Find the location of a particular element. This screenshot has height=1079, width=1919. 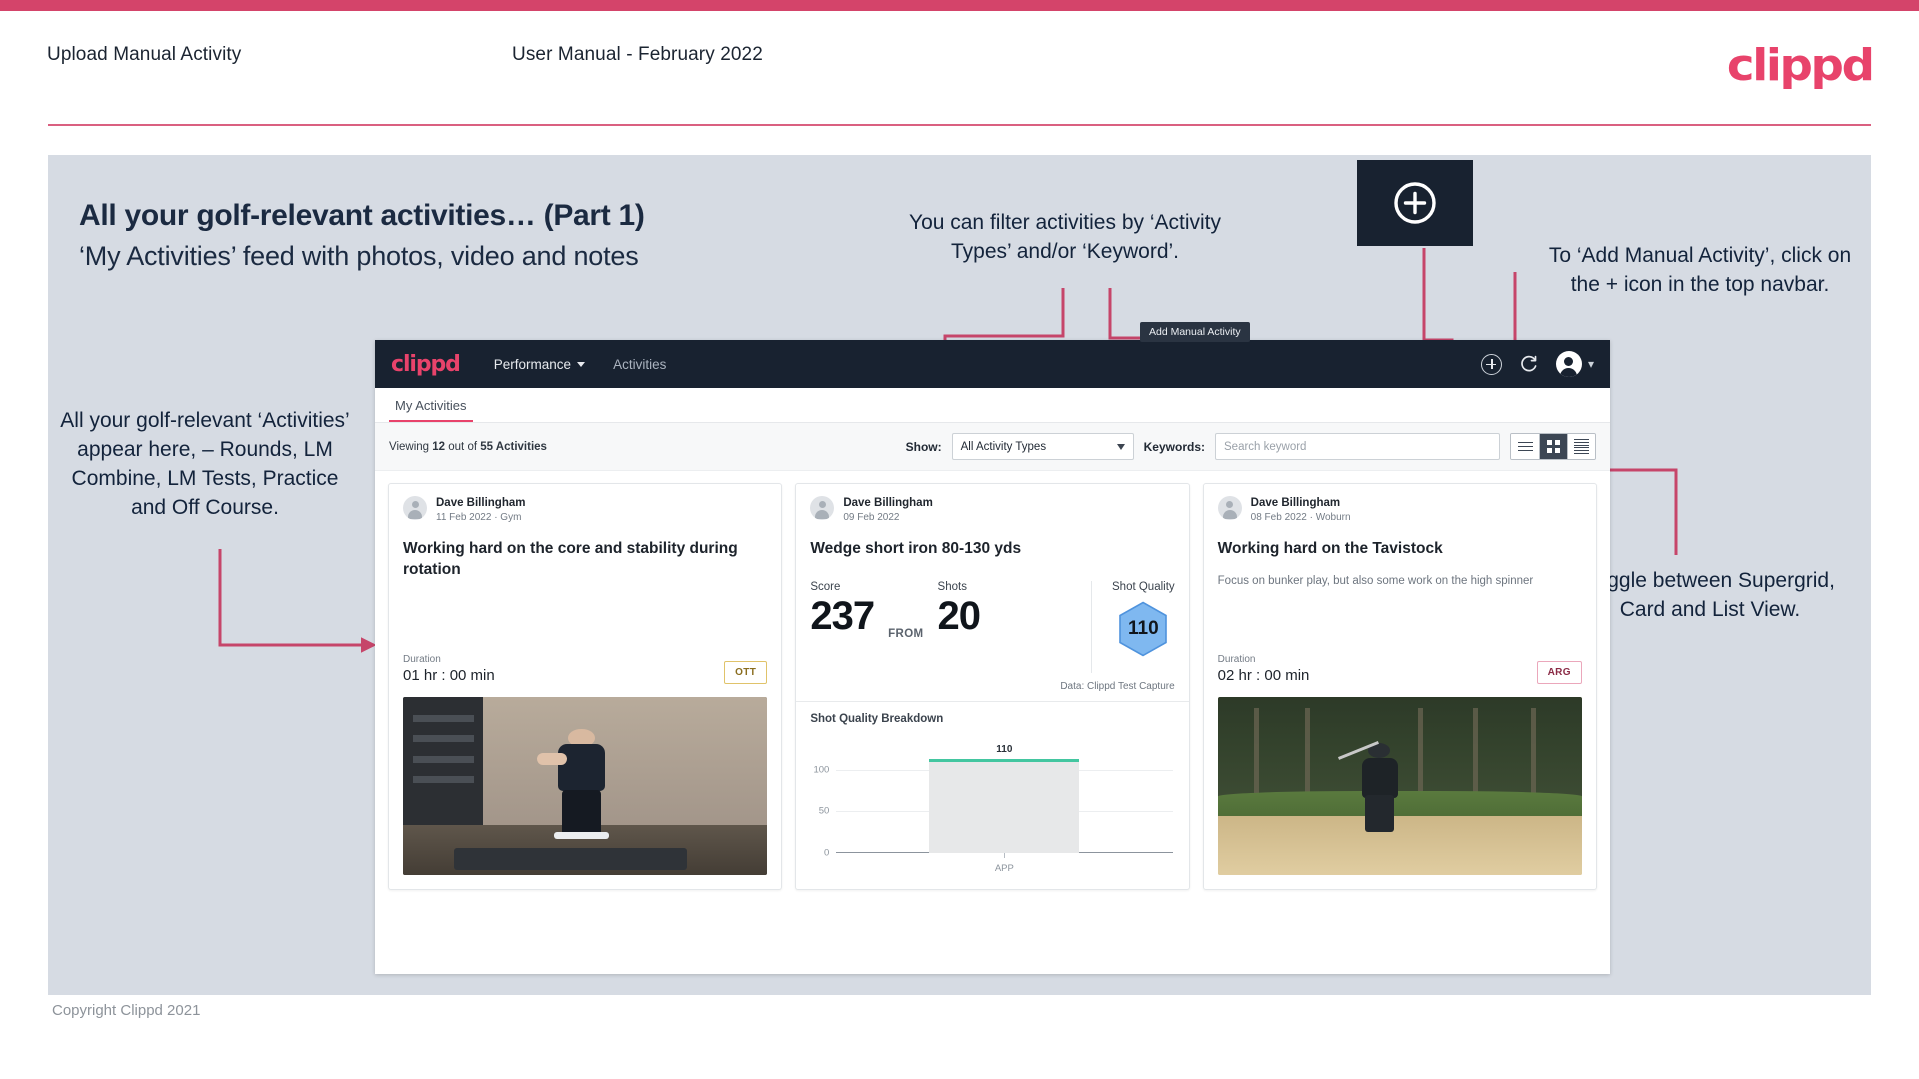

navbar-actions: ▾ is located at coordinates (1537, 364).